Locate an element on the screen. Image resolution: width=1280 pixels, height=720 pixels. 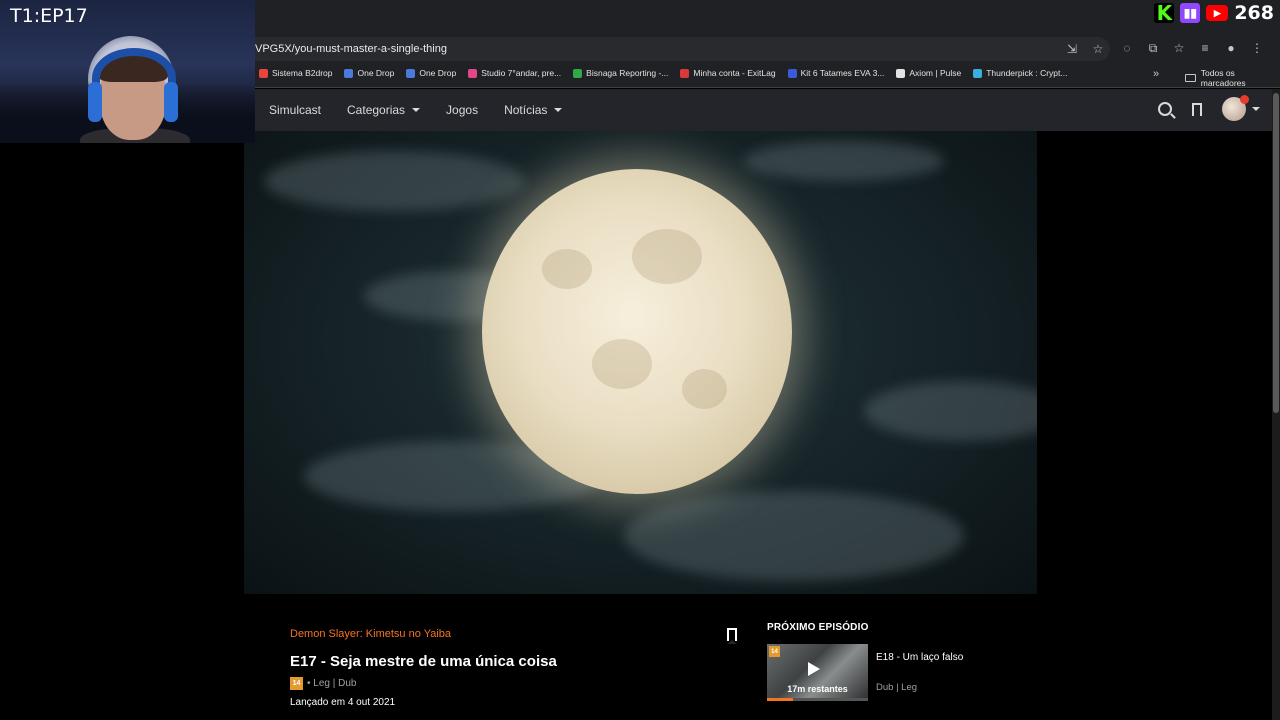
bookmark-label: Axiom | Pulse is located at coordinates (935, 73).